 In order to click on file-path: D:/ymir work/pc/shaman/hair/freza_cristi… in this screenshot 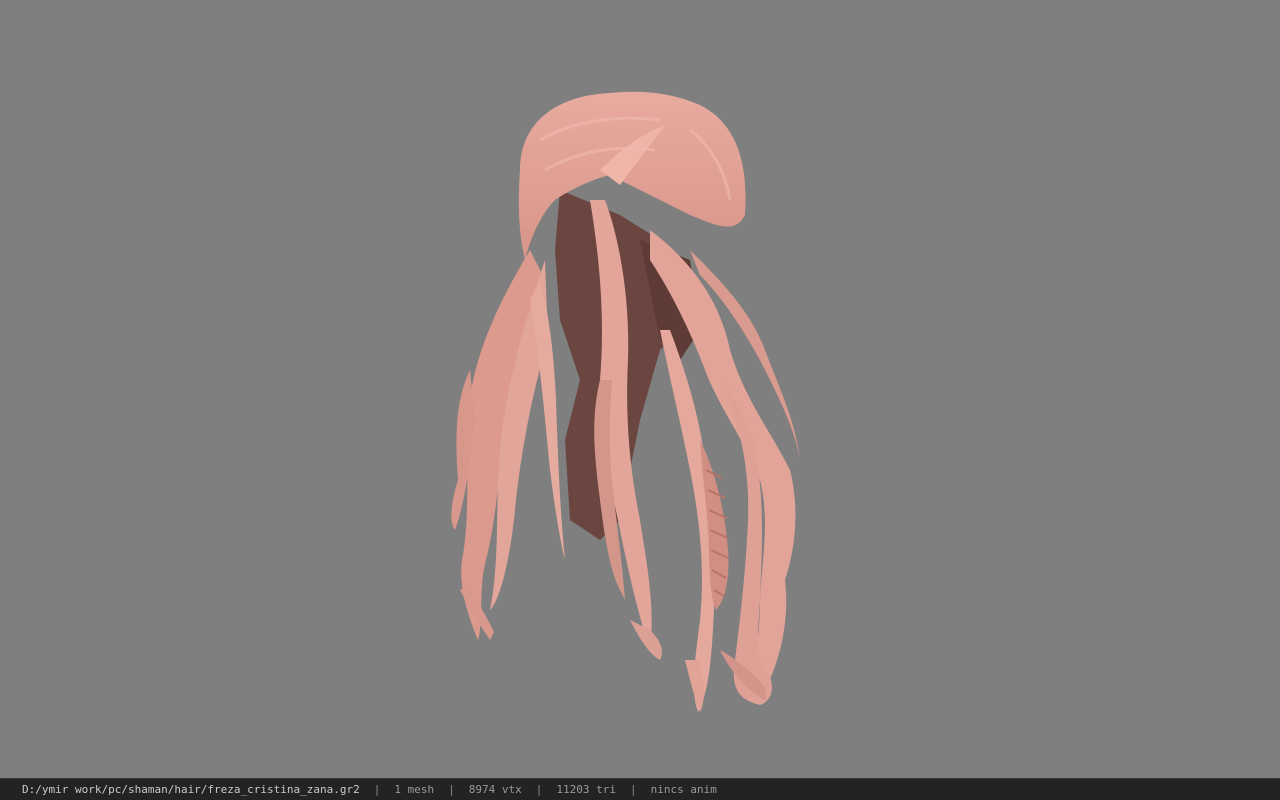, I will do `click(191, 789)`.